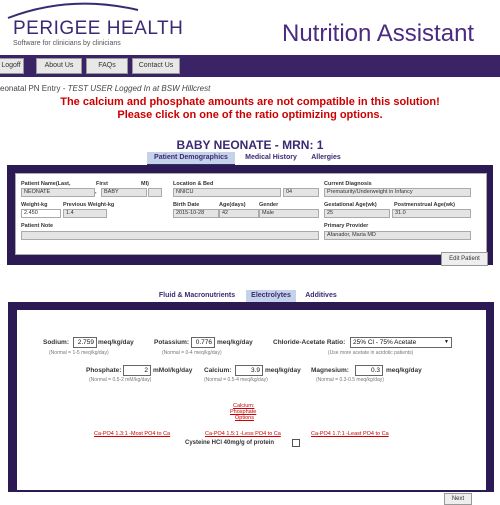  I want to click on gender-field: Male, so click(289, 213).